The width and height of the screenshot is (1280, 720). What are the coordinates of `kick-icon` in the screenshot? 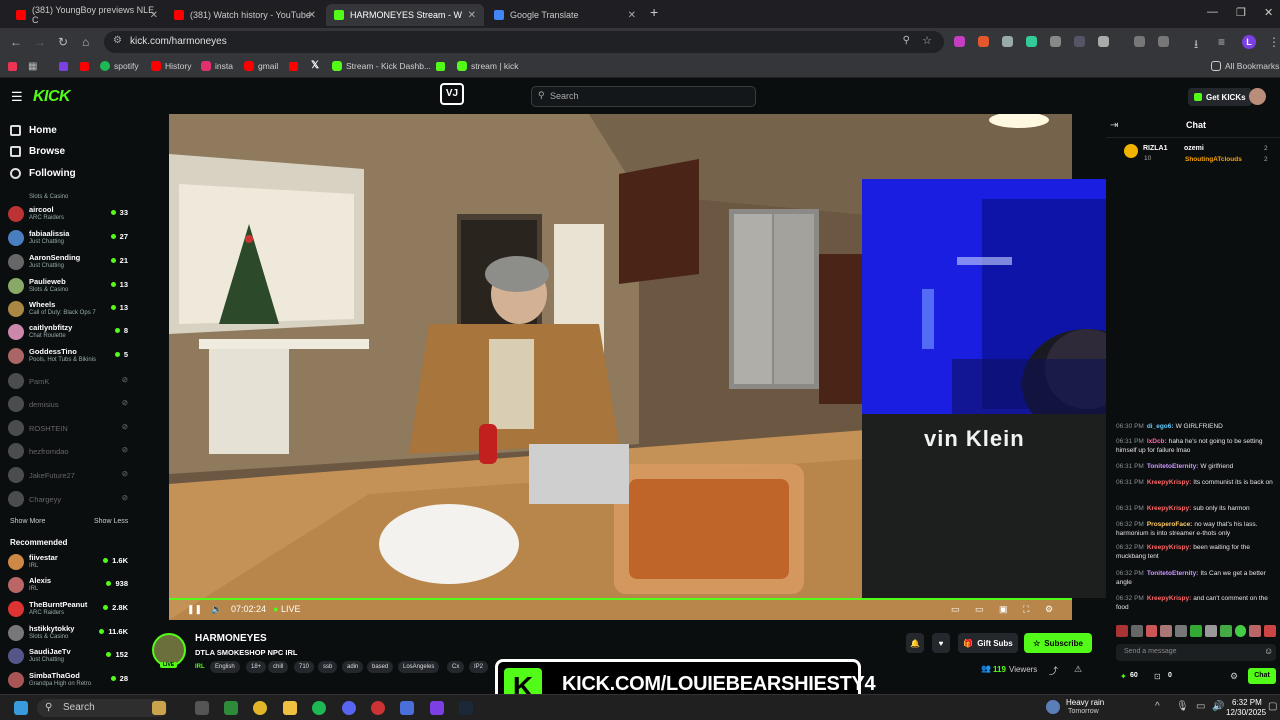 It's located at (440, 66).